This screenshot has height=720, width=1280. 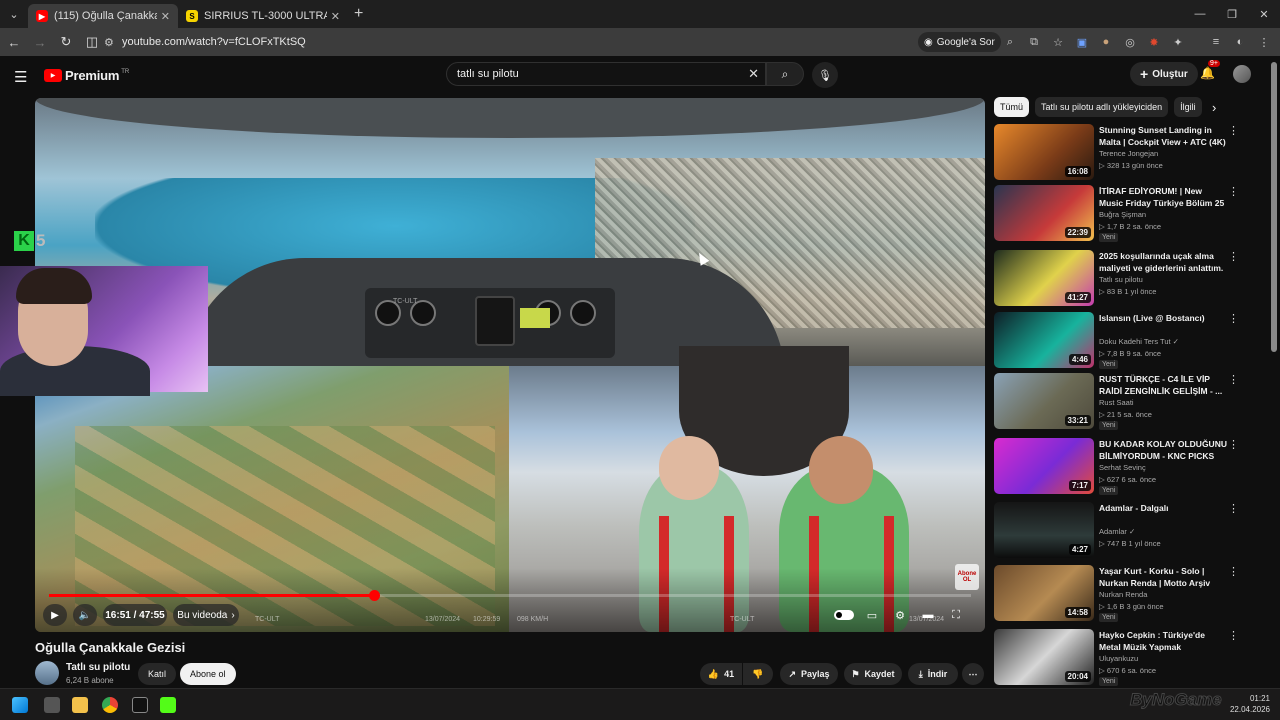 I want to click on zoom-icon: ⌕, so click(x=1010, y=42).